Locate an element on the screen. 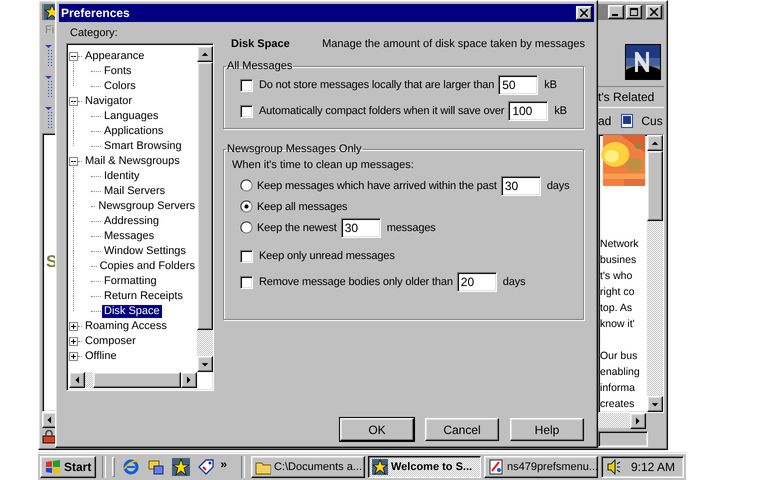 The image size is (770, 480). unit-label: messages is located at coordinates (411, 228).